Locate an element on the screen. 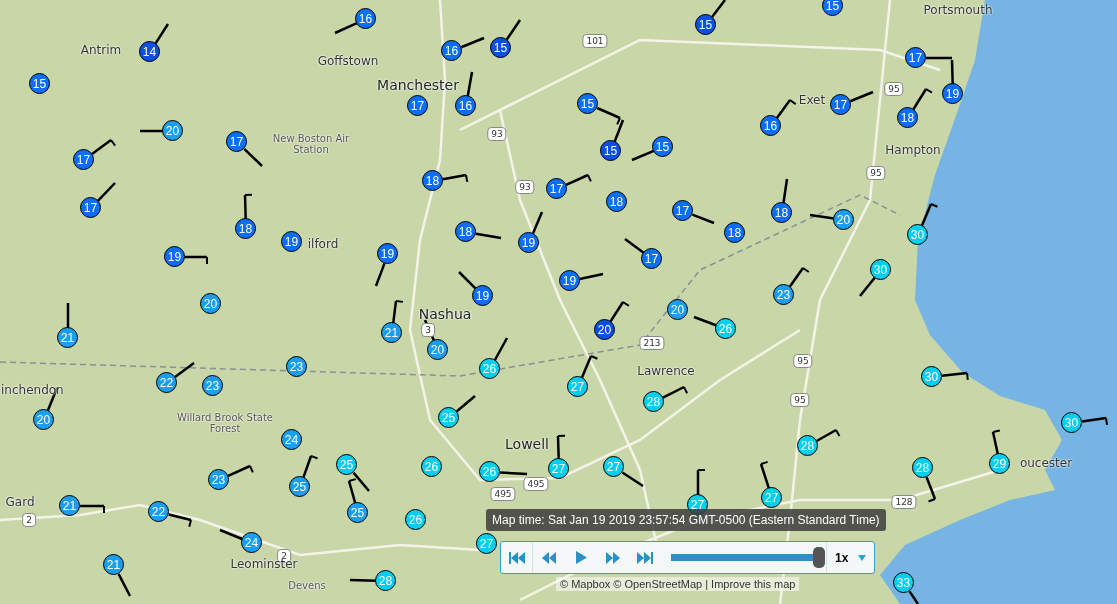 This screenshot has height=604, width=1117. place-label: Portsmouth is located at coordinates (958, 10).